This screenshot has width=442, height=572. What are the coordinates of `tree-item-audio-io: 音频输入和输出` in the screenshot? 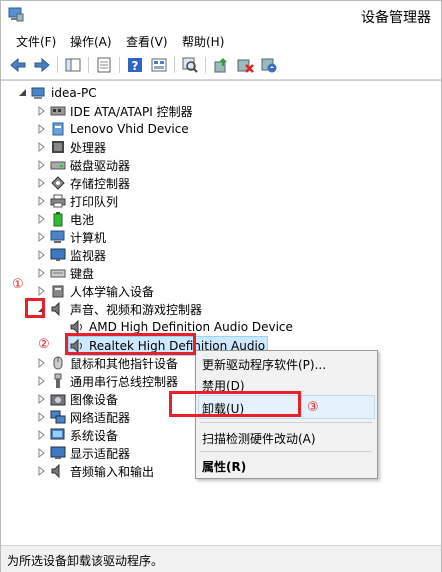 It's located at (102, 471).